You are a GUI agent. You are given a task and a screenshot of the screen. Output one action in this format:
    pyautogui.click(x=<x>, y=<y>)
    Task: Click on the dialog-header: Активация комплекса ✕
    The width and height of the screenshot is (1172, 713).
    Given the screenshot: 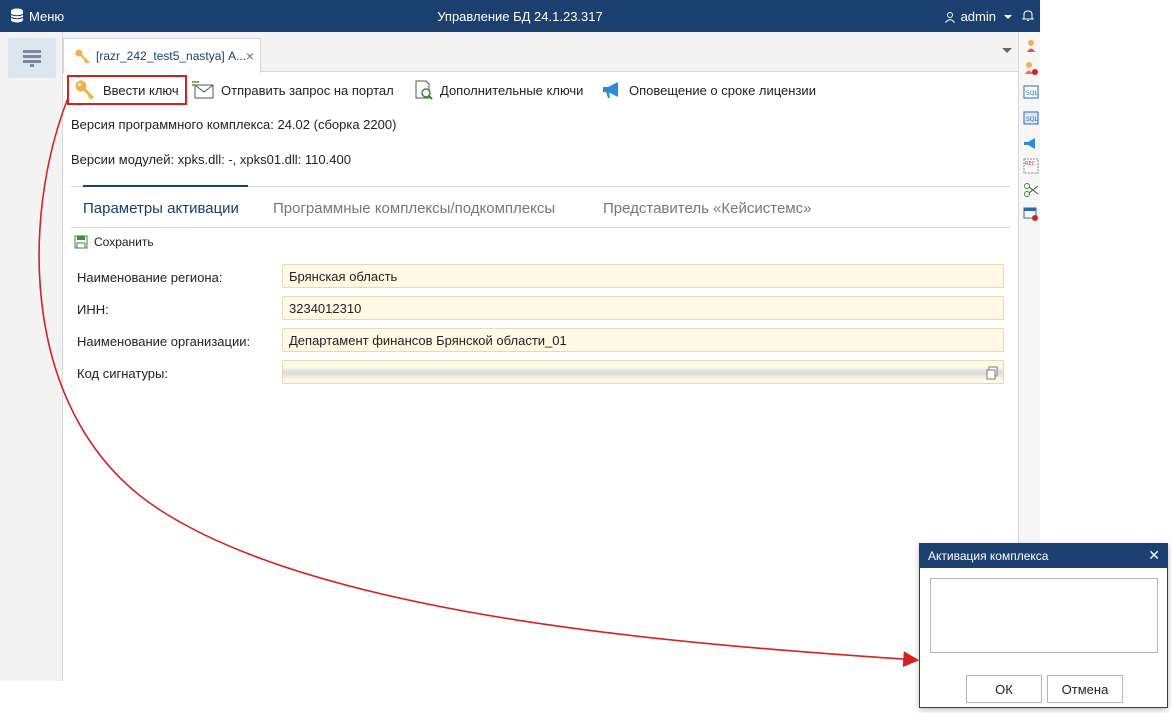 What is the action you would take?
    pyautogui.click(x=1043, y=556)
    